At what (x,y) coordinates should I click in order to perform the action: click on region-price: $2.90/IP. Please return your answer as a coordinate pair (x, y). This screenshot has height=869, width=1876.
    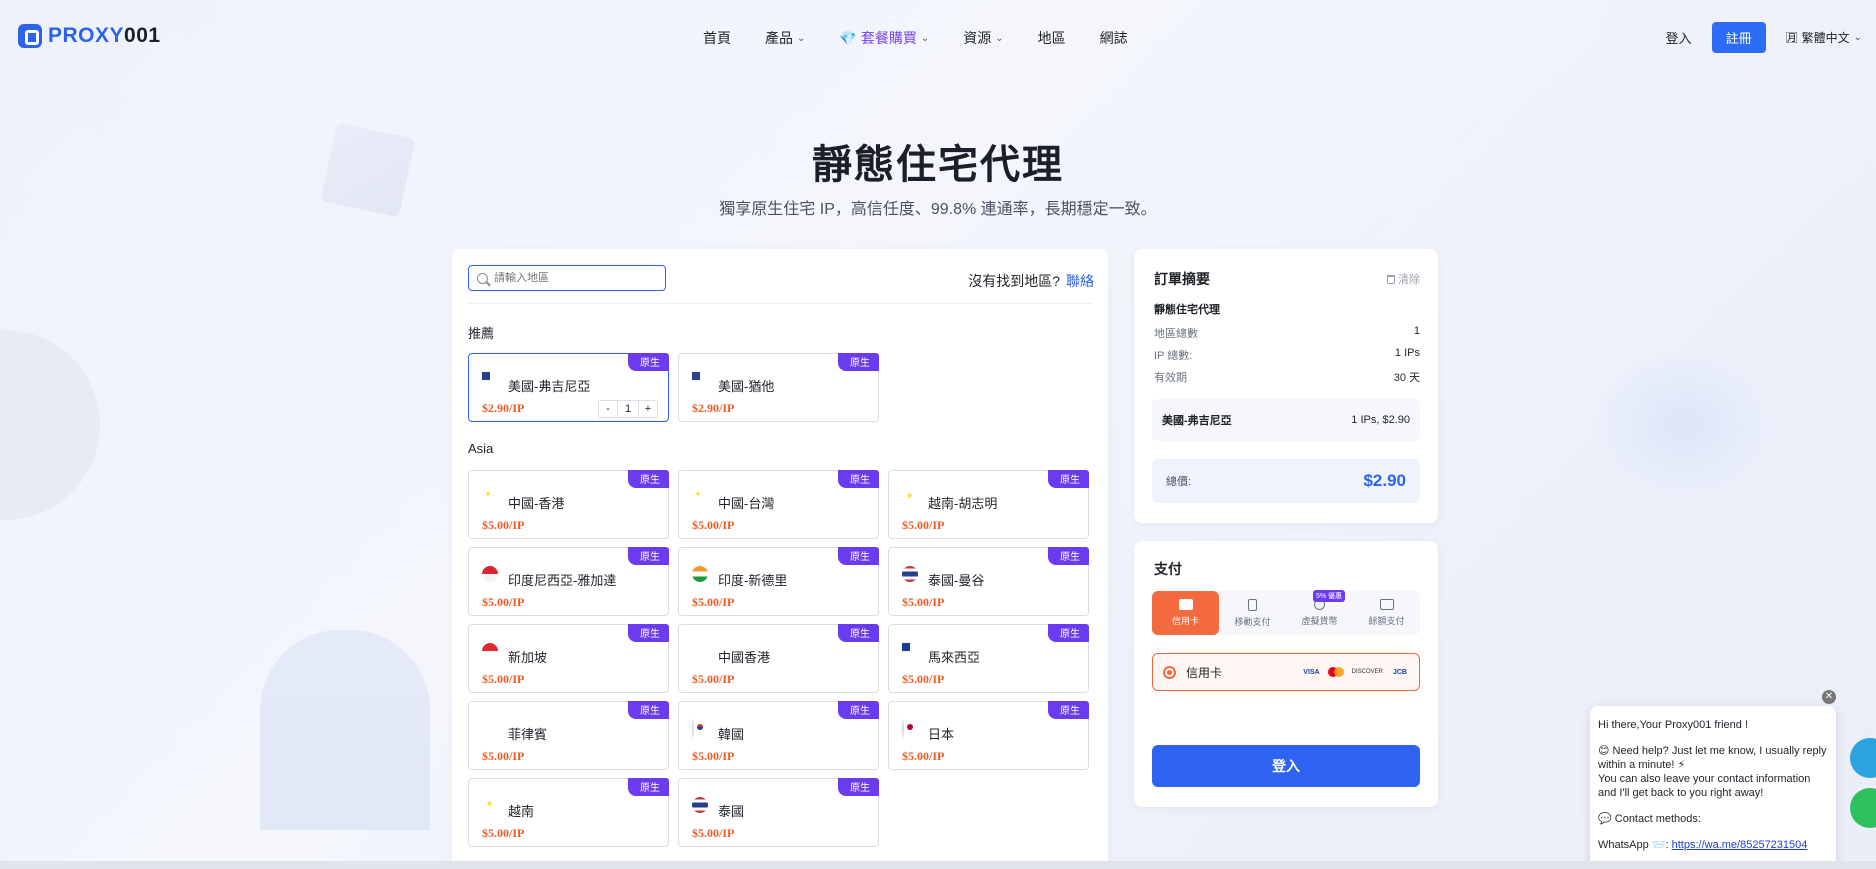
    Looking at the image, I should click on (713, 408).